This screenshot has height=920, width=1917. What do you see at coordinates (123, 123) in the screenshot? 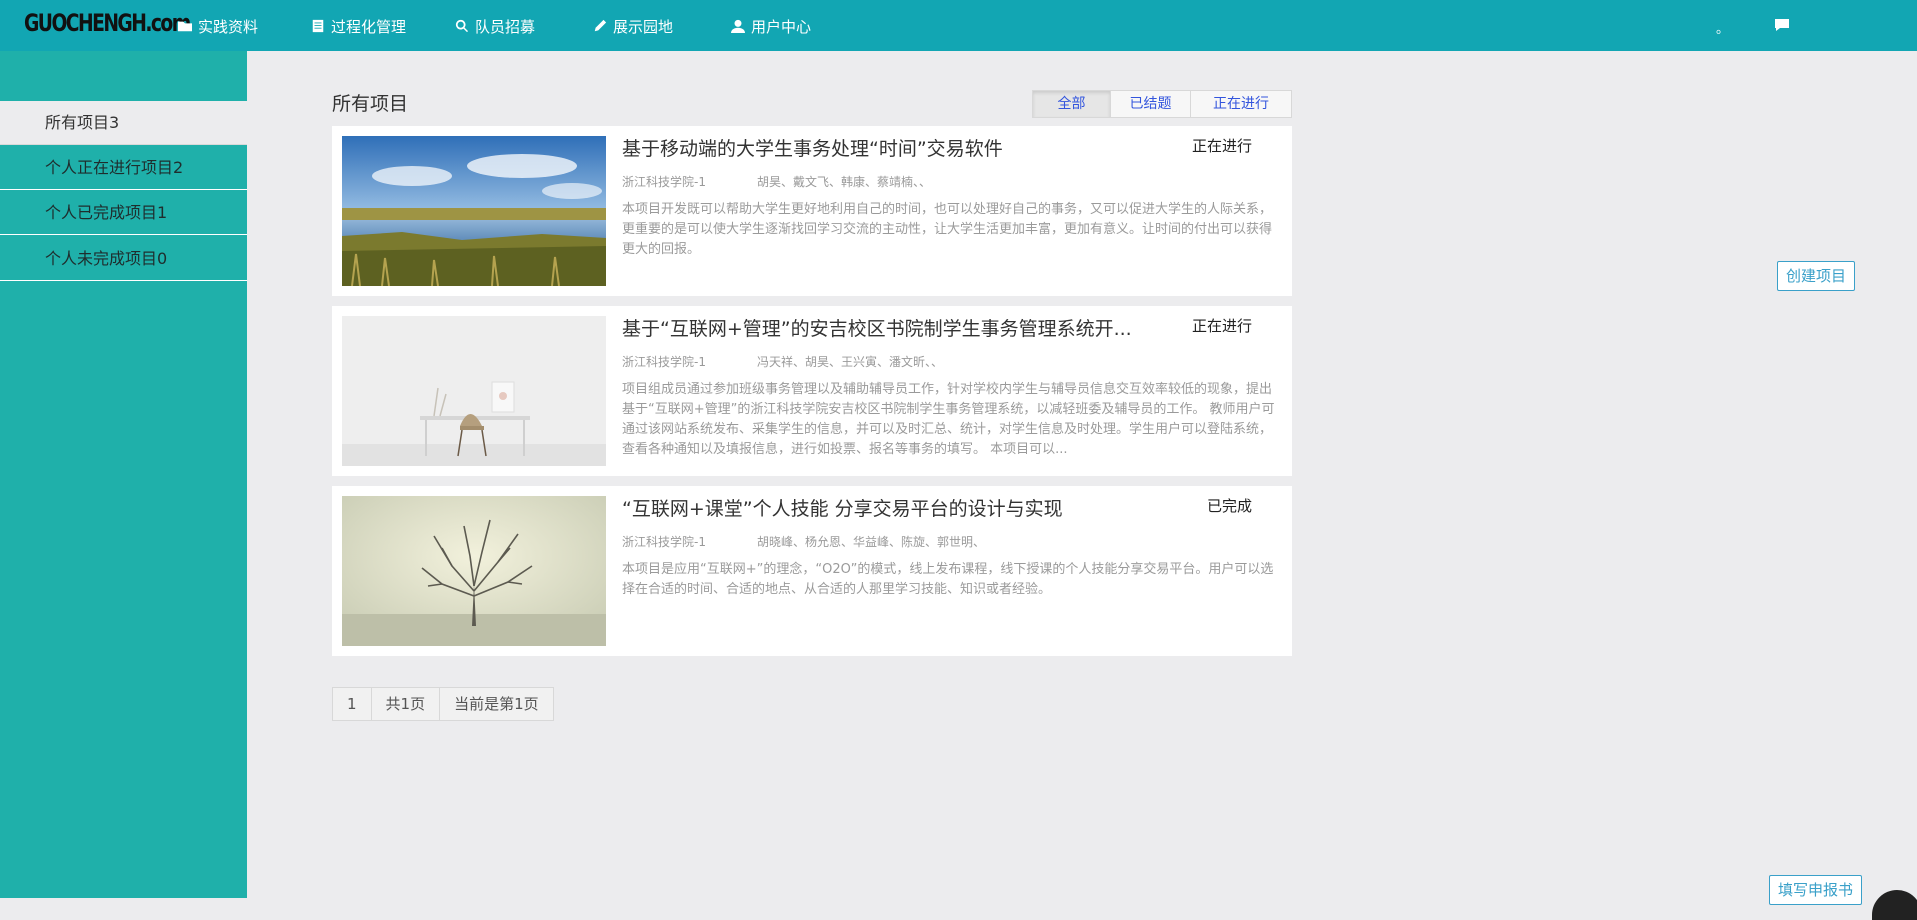
I see `sidebar-item-all-projects: 所有项目3` at bounding box center [123, 123].